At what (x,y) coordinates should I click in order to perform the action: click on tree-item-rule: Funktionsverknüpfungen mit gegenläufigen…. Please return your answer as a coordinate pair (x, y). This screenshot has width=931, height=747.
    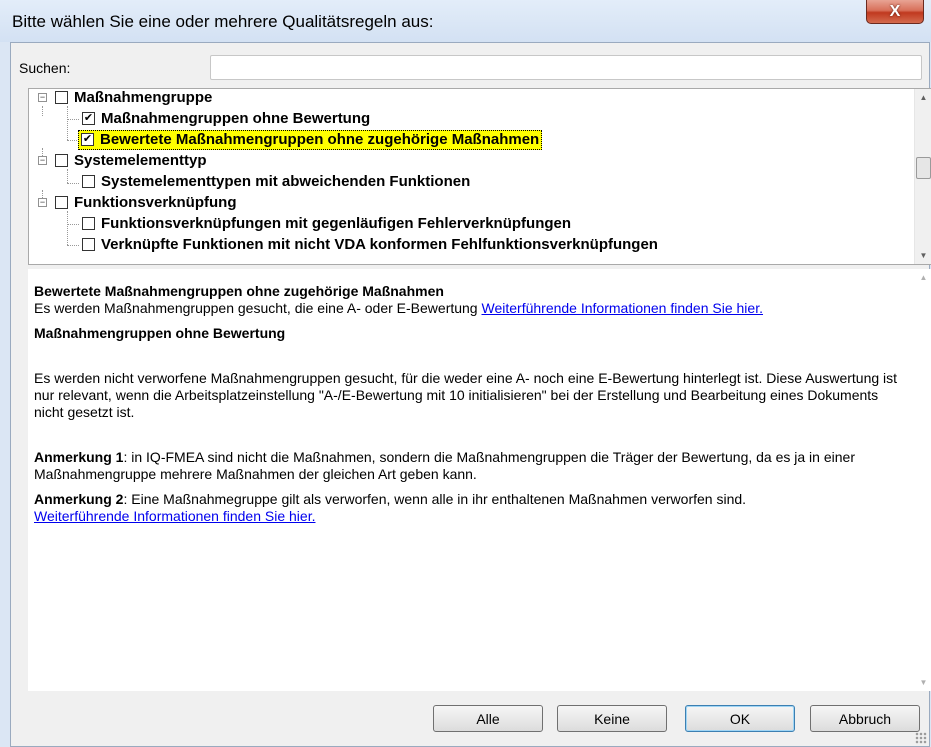
    Looking at the image, I should click on (326, 223).